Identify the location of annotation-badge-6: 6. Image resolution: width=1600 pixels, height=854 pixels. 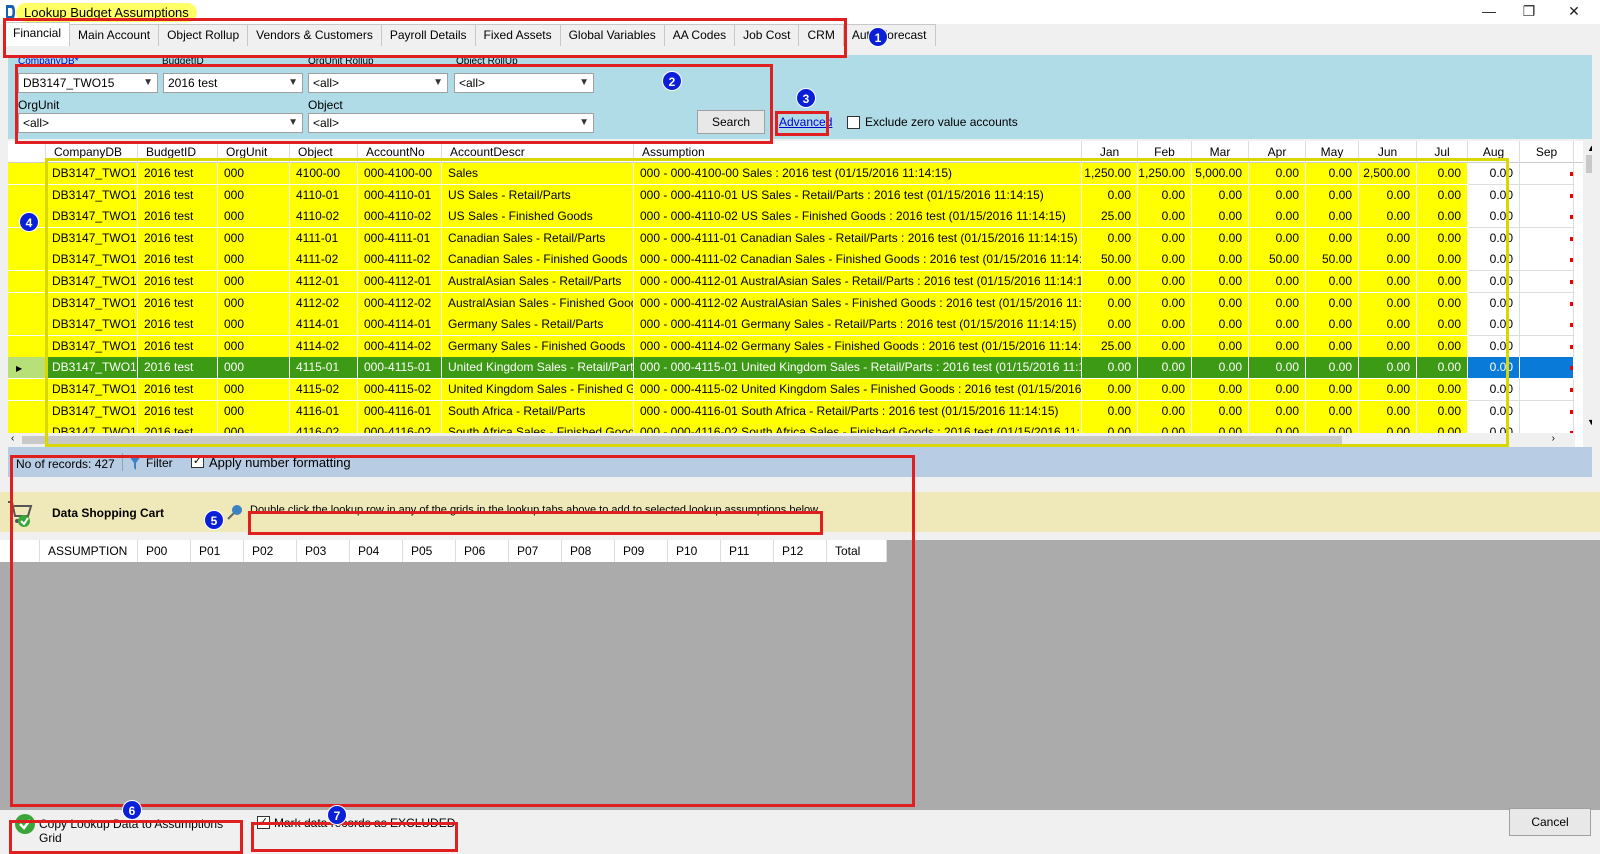
(132, 810).